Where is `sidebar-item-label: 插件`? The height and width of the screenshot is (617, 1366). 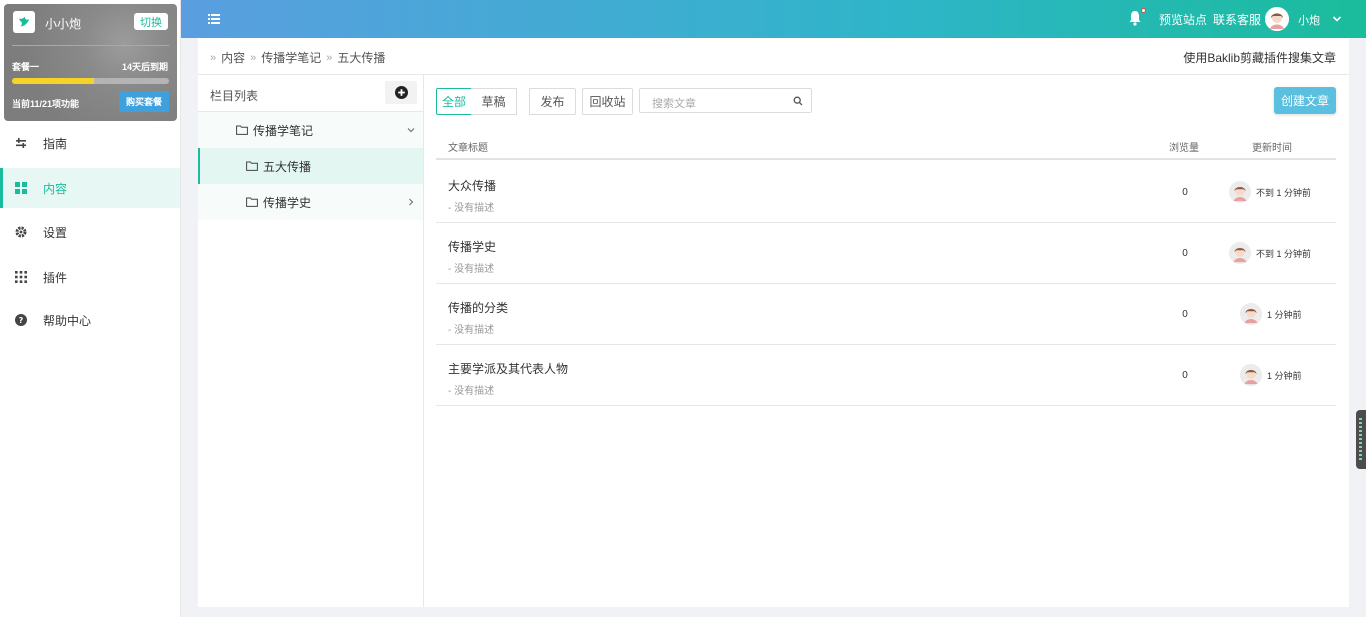
sidebar-item-label: 插件 is located at coordinates (55, 277).